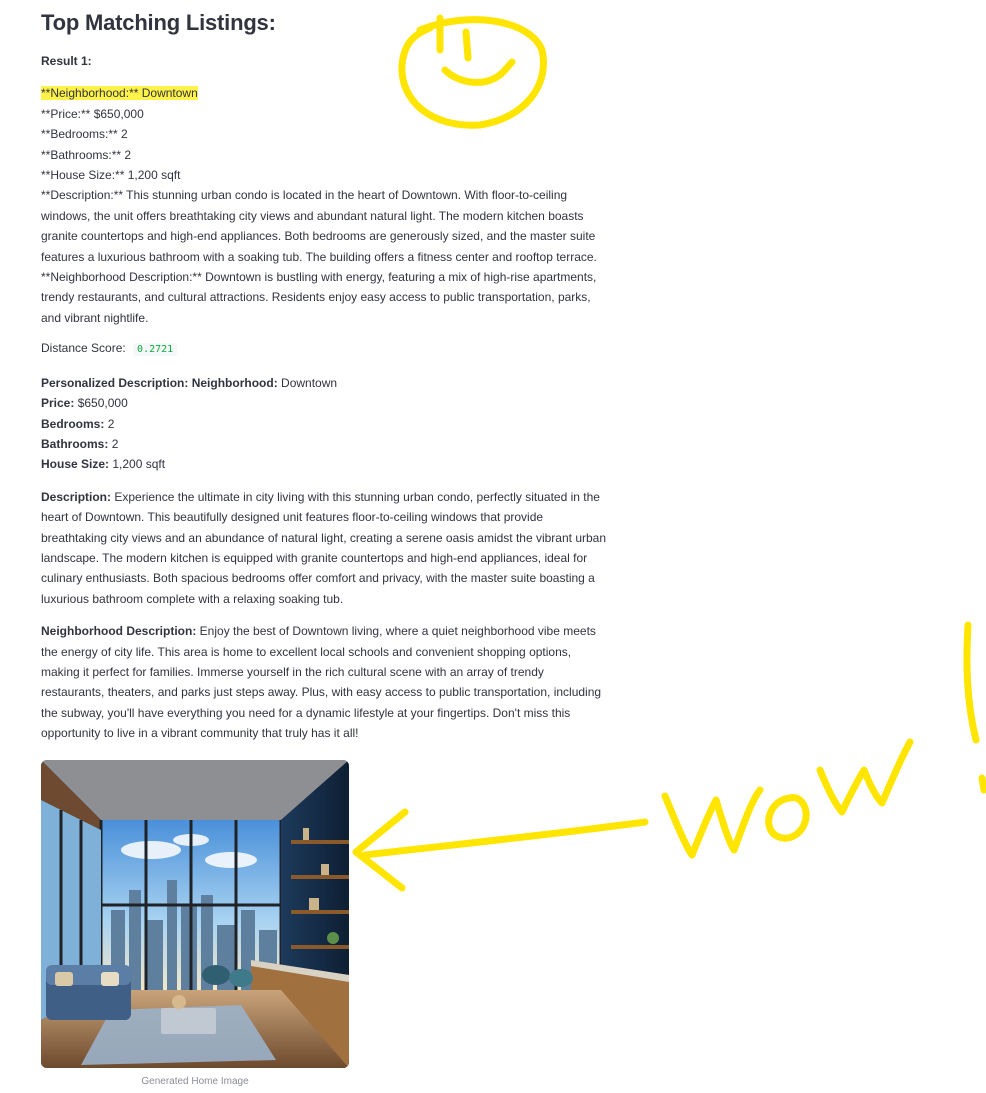 The width and height of the screenshot is (986, 1093). Describe the element at coordinates (712, 822) in the screenshot. I see `wow-letter-w` at that location.